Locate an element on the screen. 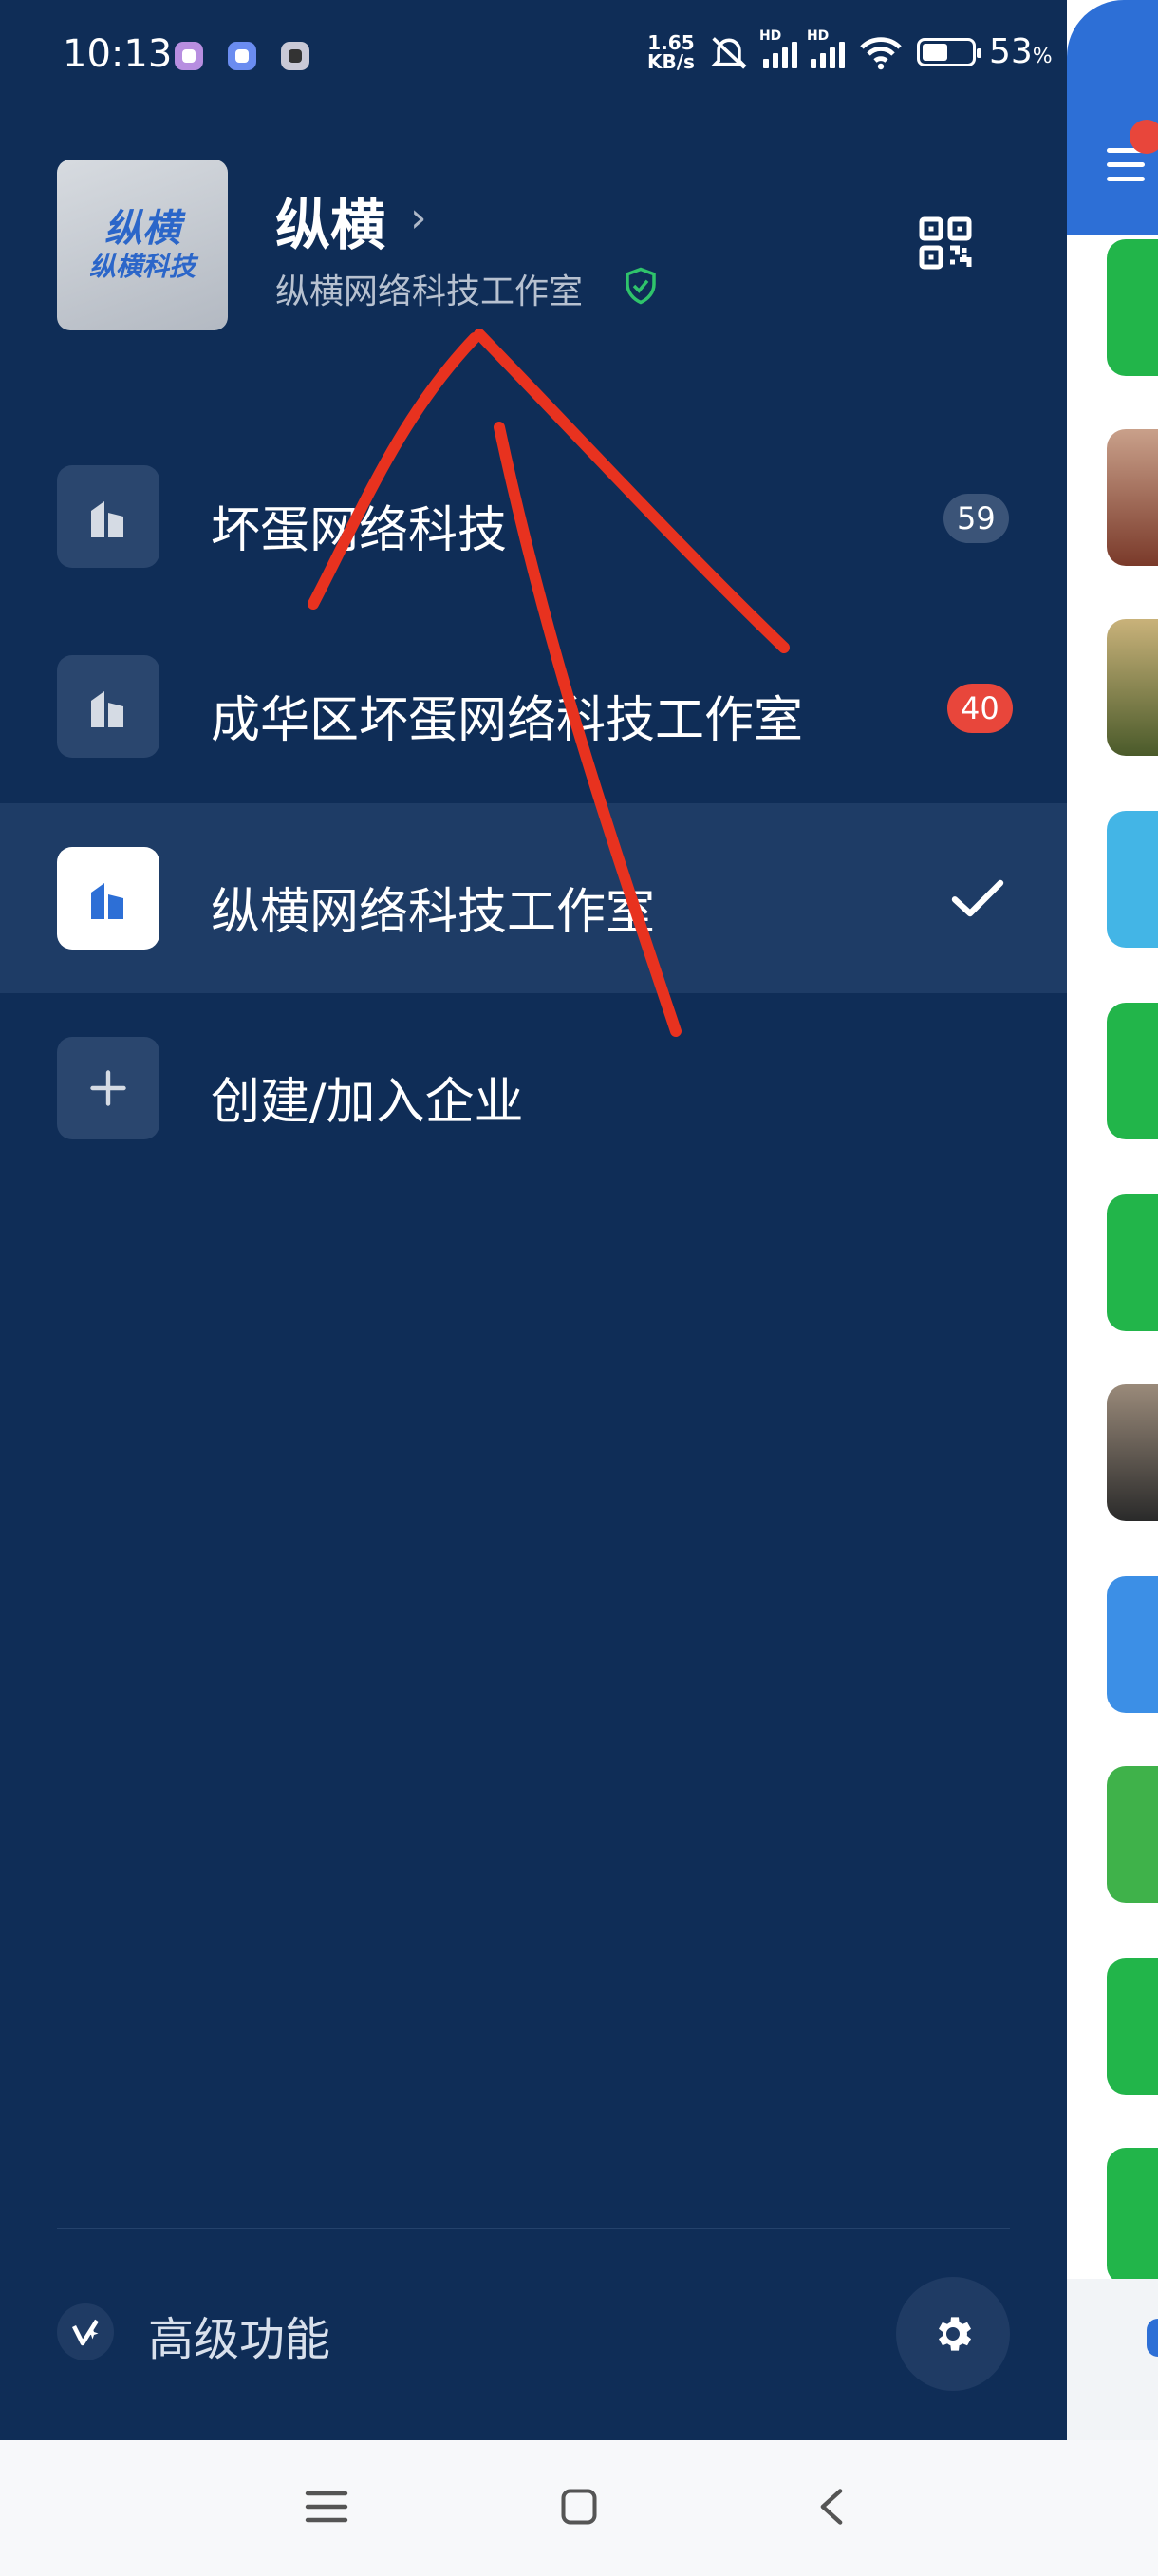  qr-code-icon is located at coordinates (945, 243).